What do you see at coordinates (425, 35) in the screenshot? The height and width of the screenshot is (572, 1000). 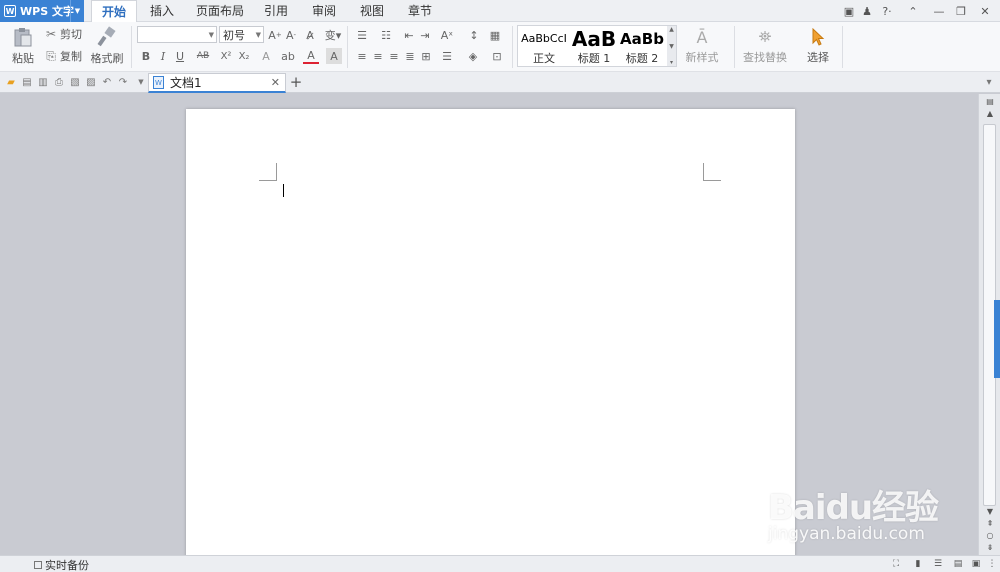 I see `increase-indent-icon: ⇥` at bounding box center [425, 35].